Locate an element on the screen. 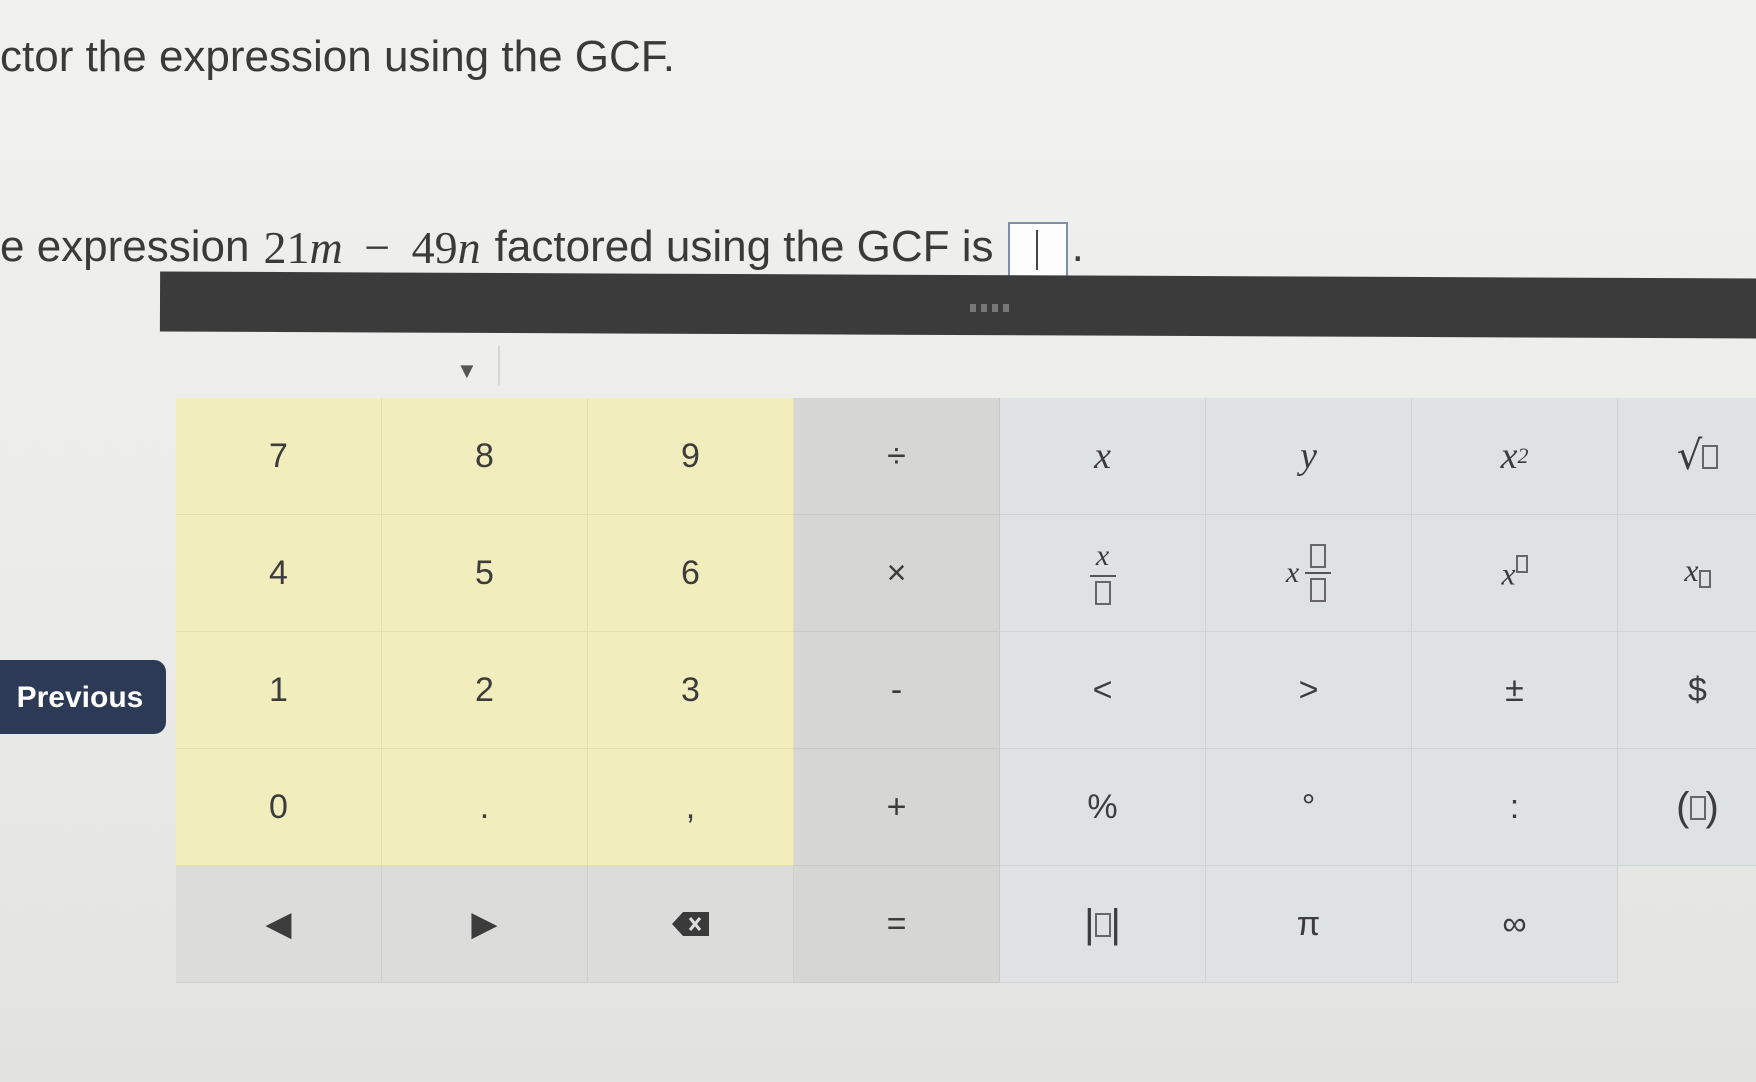 Image resolution: width=1756 pixels, height=1082 pixels. key-divide: ÷ is located at coordinates (897, 456).